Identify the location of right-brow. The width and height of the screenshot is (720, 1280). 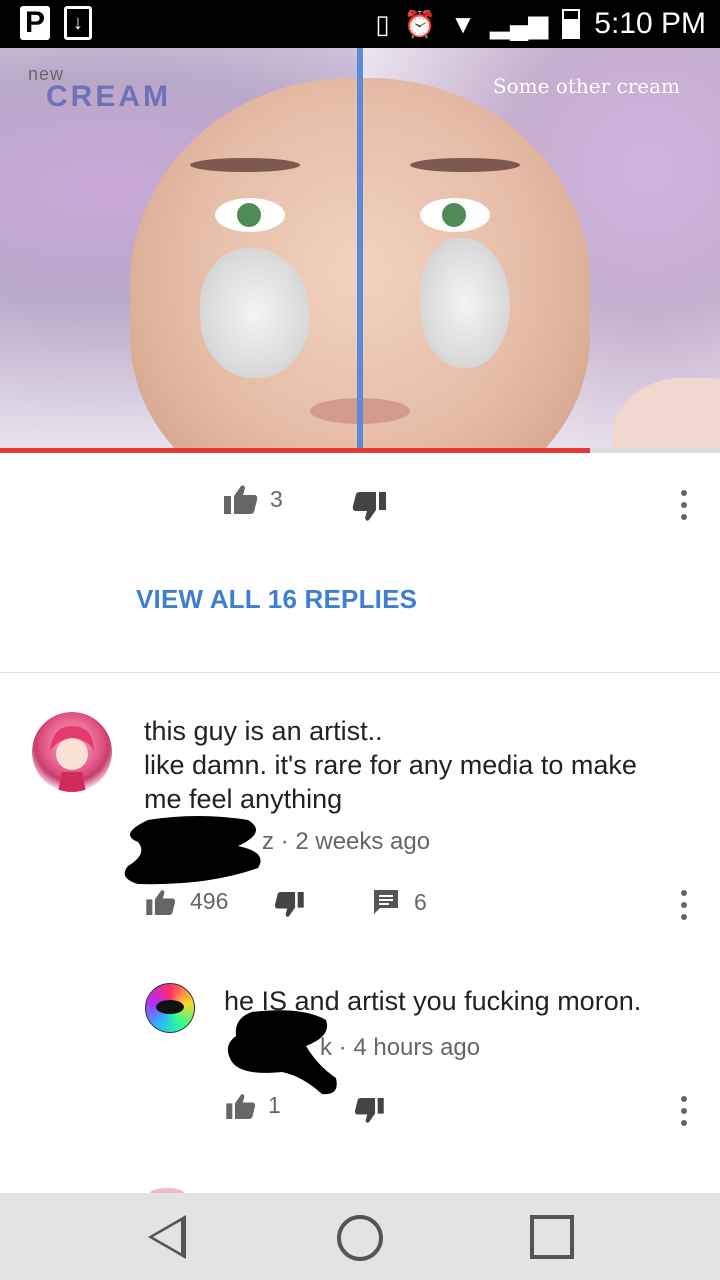
(465, 165).